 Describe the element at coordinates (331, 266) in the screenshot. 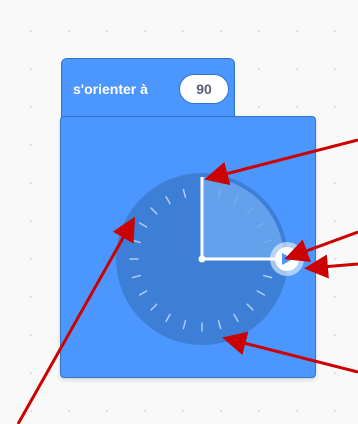

I see `annotation-arrow-handle` at that location.